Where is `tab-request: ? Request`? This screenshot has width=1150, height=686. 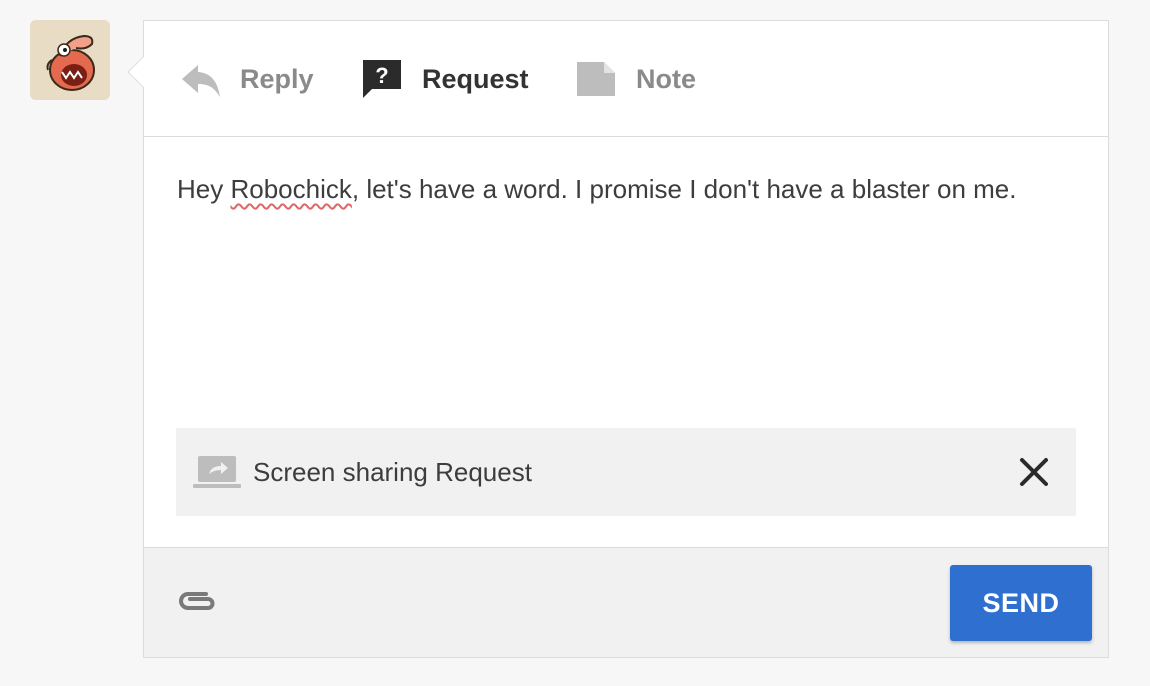
tab-request: ? Request is located at coordinates (444, 79).